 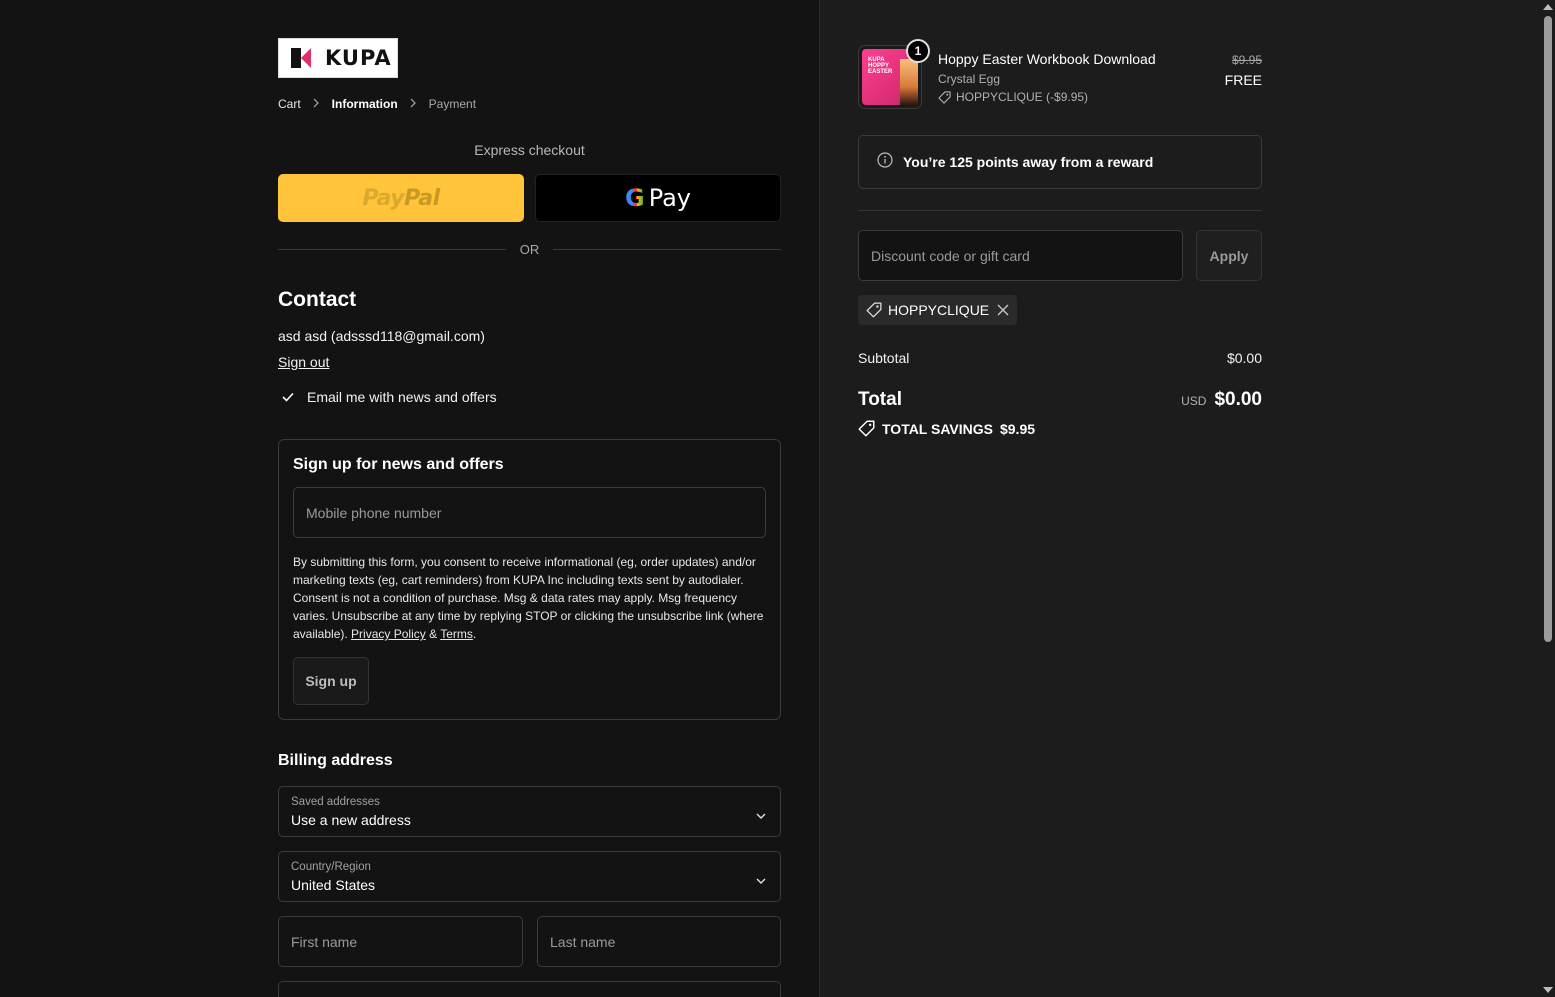 What do you see at coordinates (358, 58) in the screenshot?
I see `logo-text: KUPA` at bounding box center [358, 58].